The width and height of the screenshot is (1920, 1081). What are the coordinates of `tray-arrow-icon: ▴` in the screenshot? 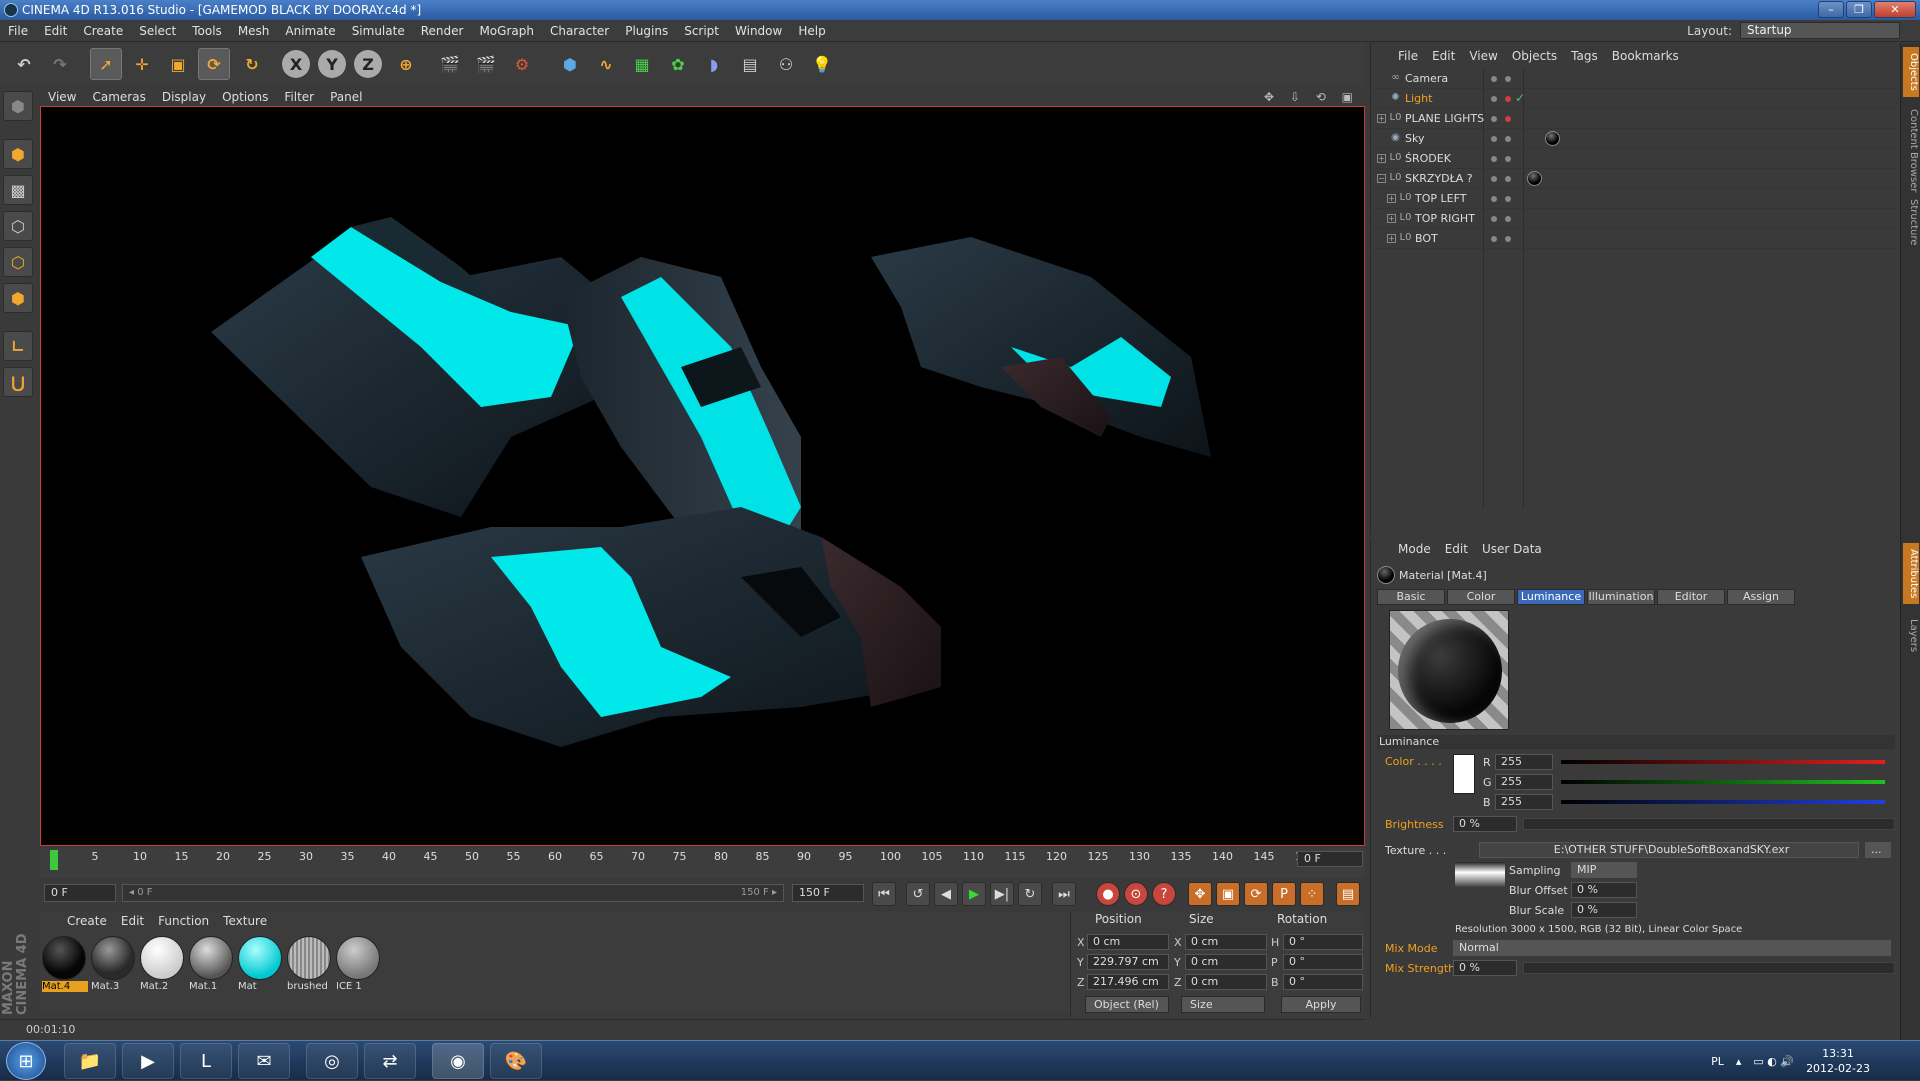 It's located at (1739, 1061).